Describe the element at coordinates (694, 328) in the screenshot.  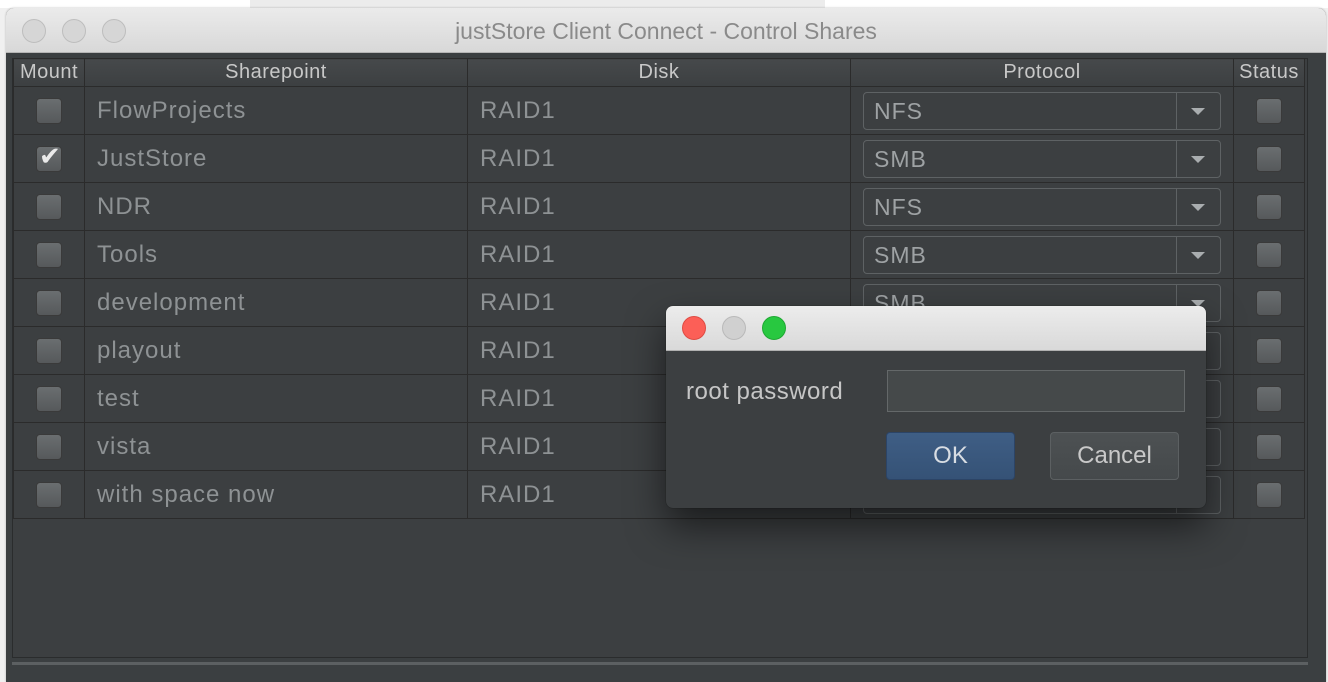
I see `dialog-close-button` at that location.